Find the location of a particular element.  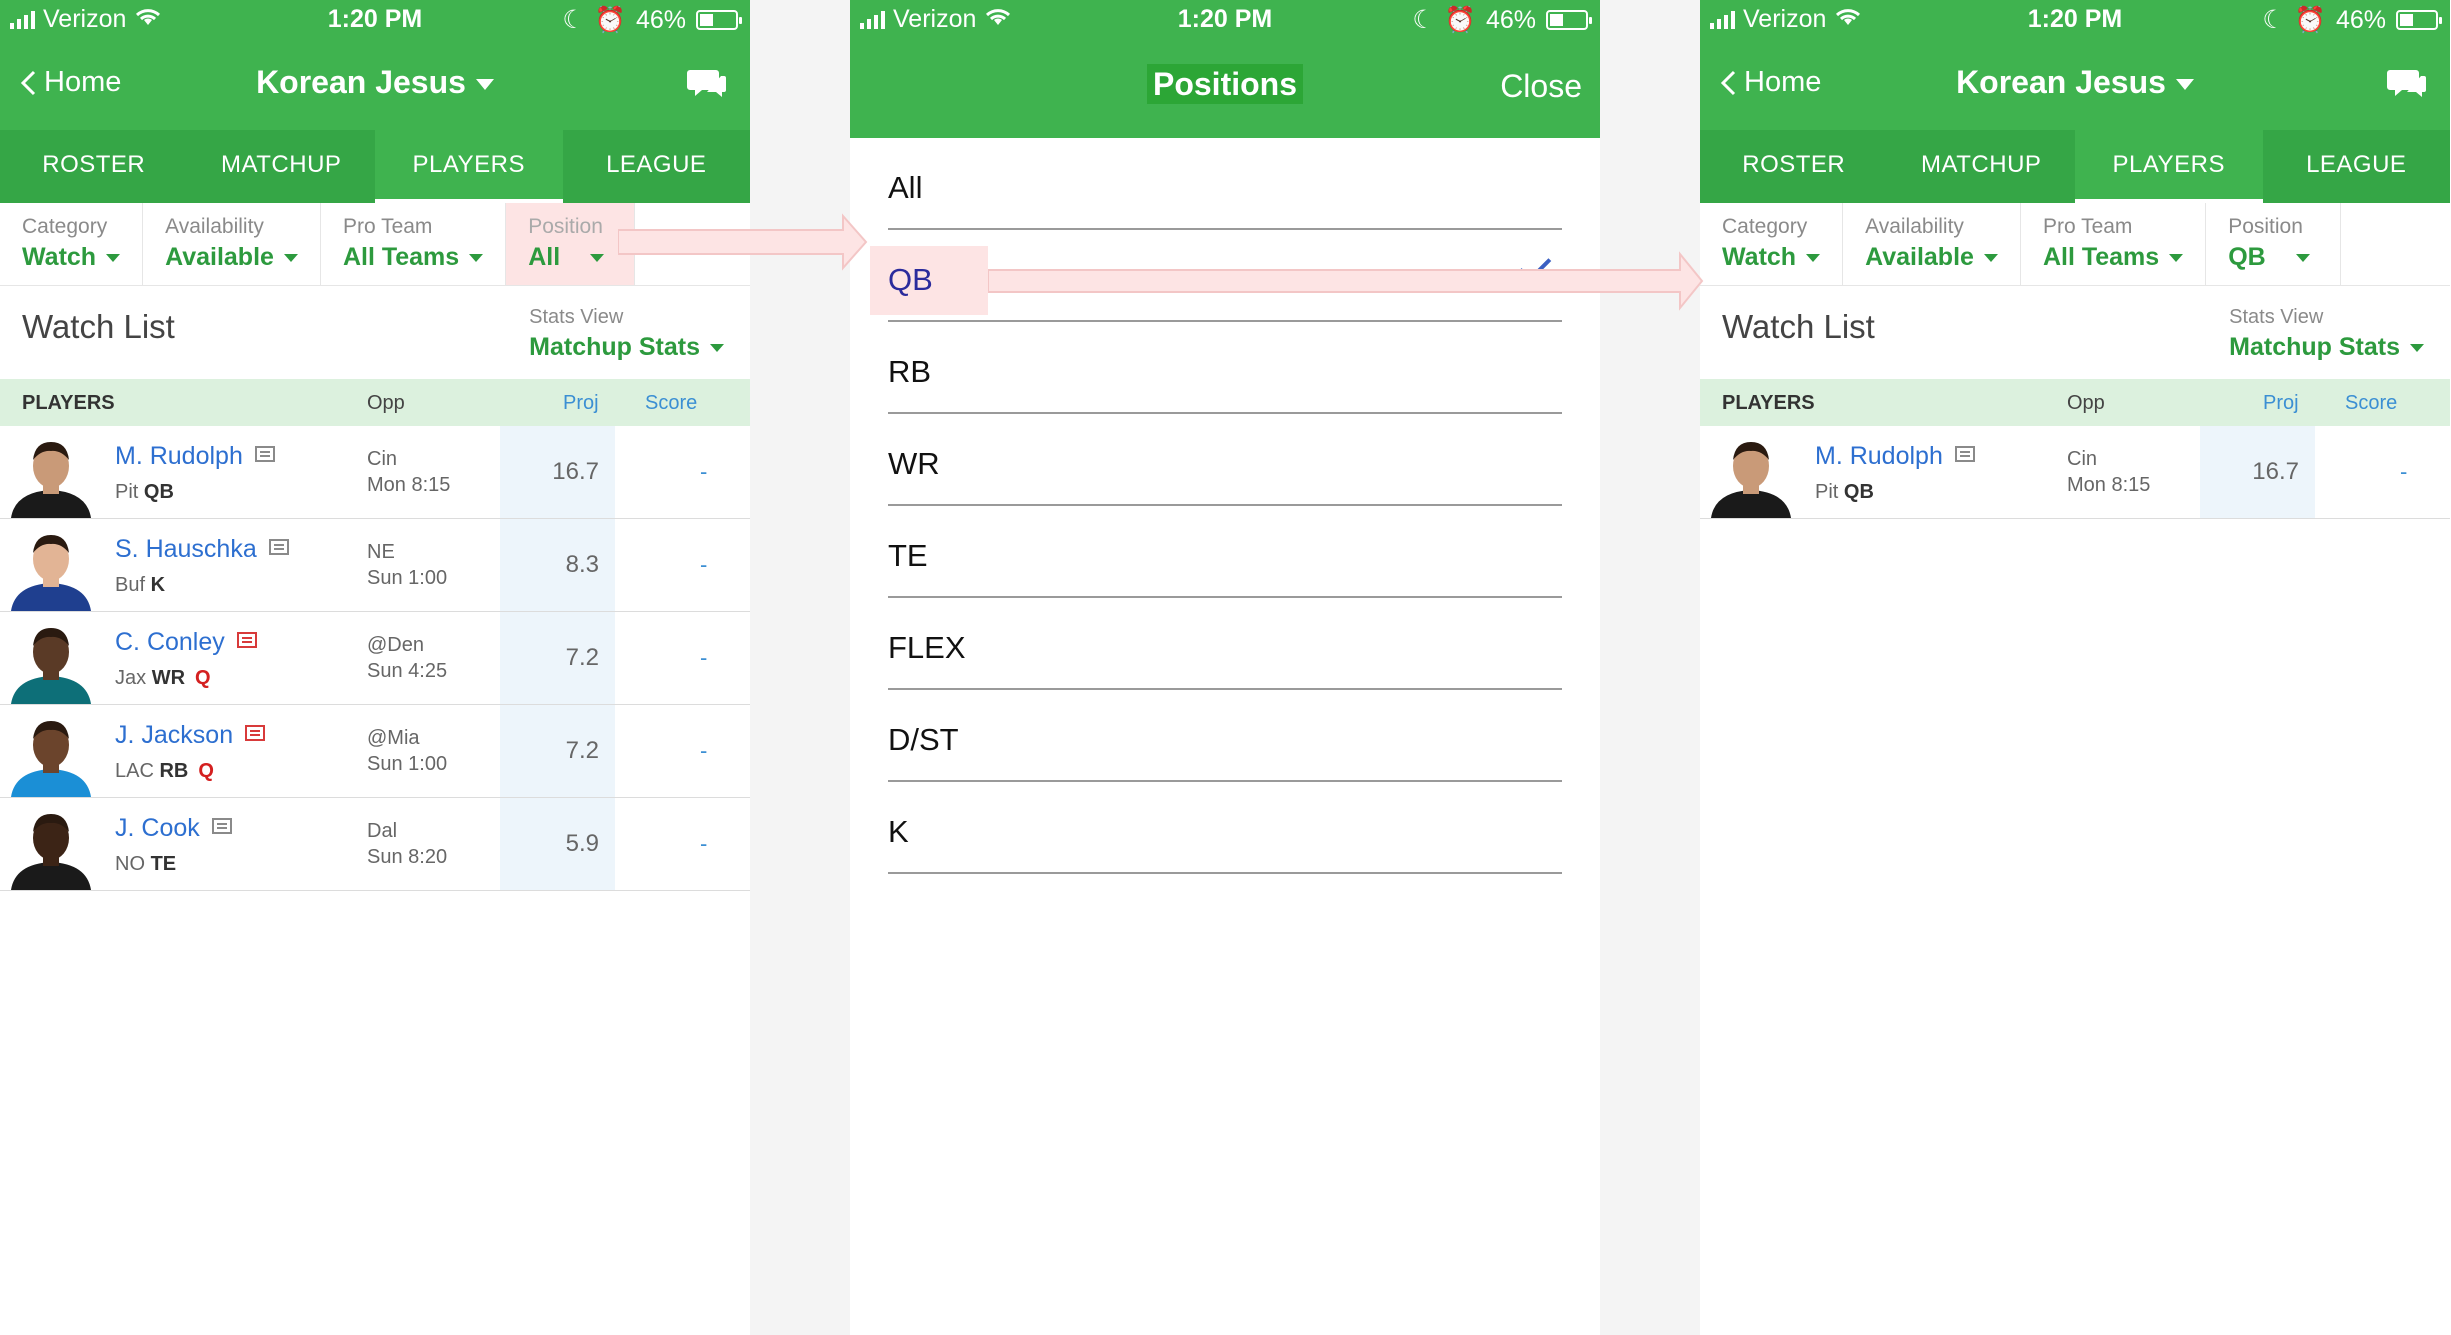

team-name: Korean Jesus is located at coordinates (2061, 82).